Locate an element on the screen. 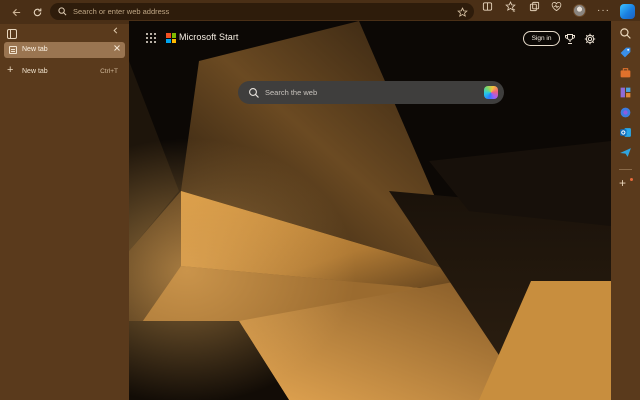 The height and width of the screenshot is (400, 640). back-button is located at coordinates (16, 12).